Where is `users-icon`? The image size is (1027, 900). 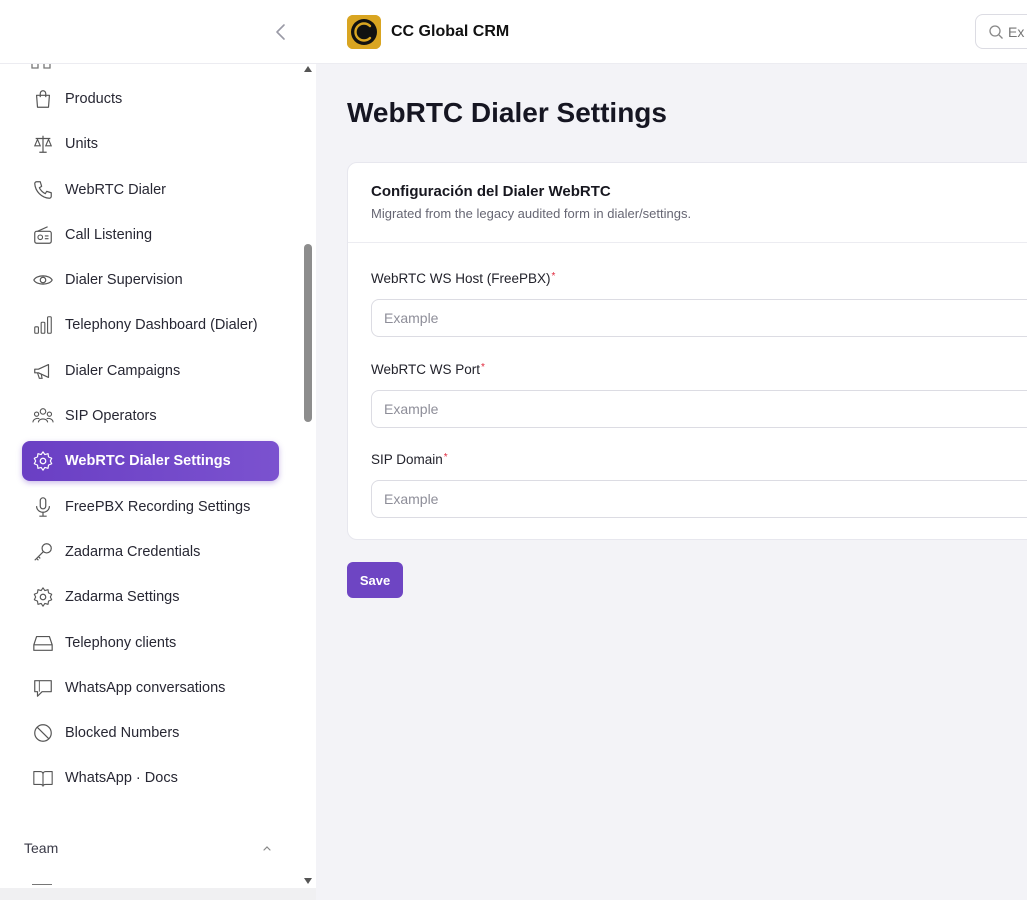 users-icon is located at coordinates (43, 416).